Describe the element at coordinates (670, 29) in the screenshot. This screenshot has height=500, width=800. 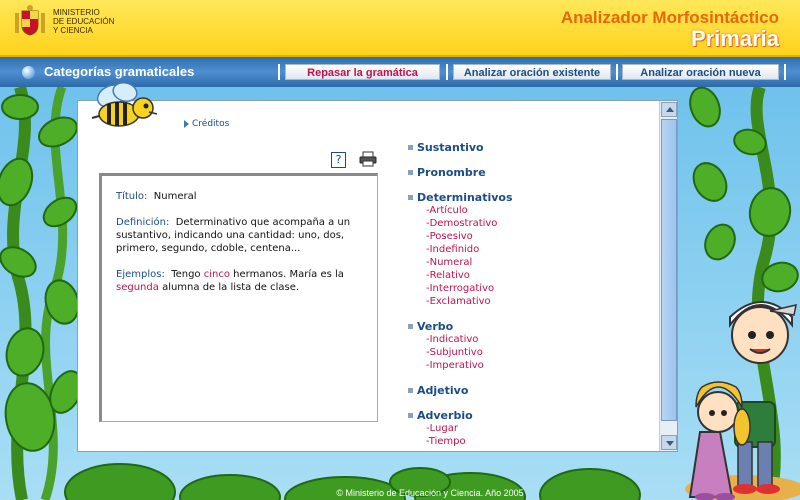
I see `app-title: Analizador Morfosintáctico Primaria` at that location.